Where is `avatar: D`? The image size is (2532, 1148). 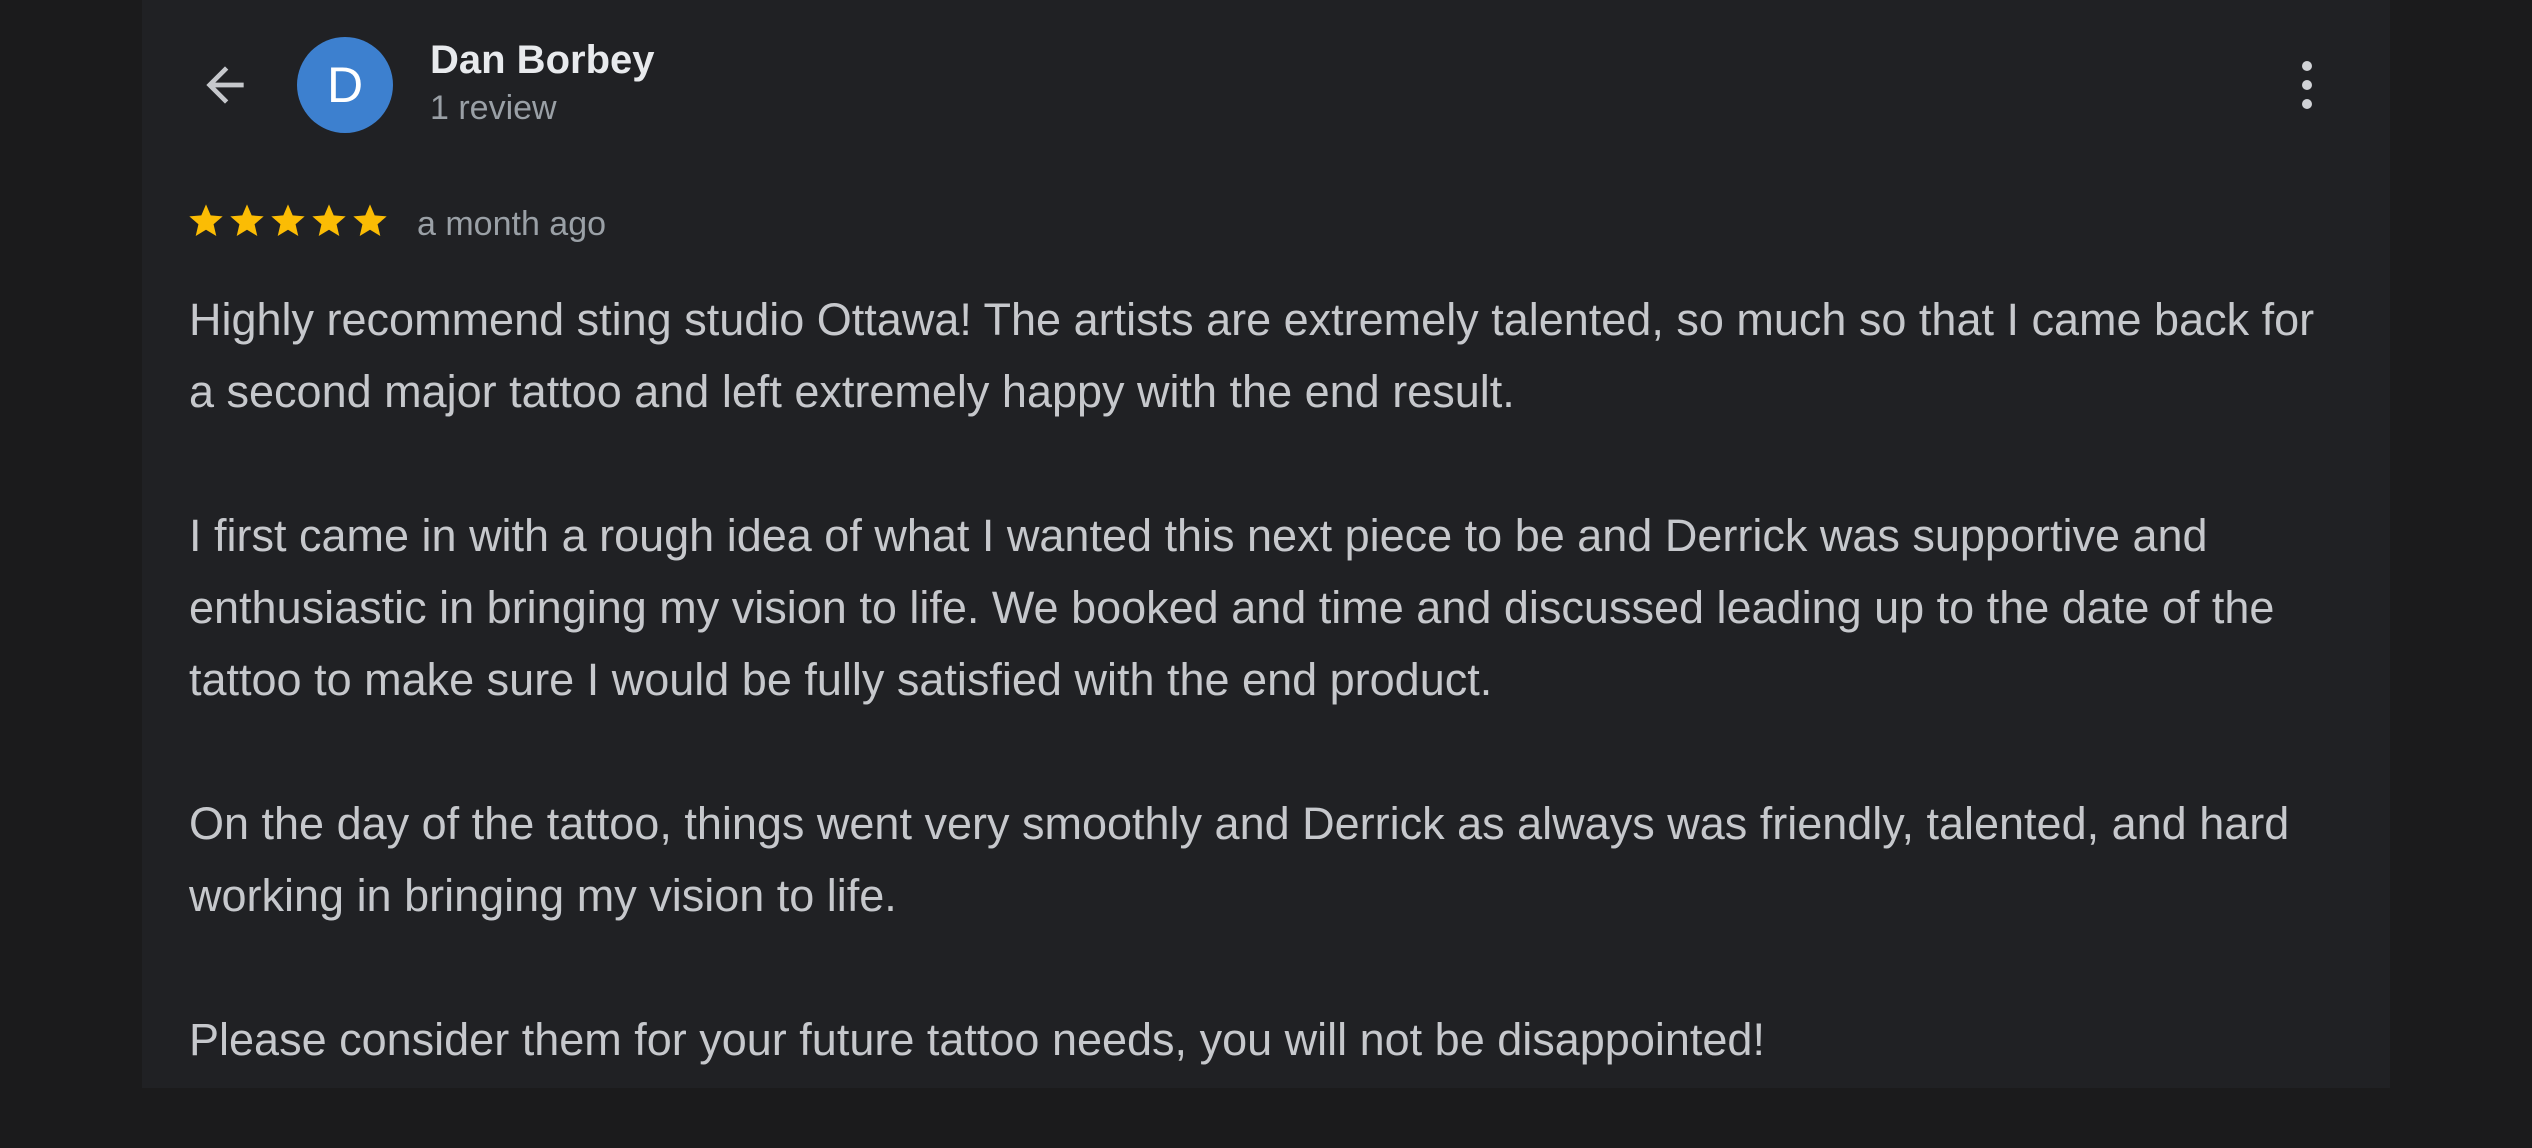
avatar: D is located at coordinates (345, 85).